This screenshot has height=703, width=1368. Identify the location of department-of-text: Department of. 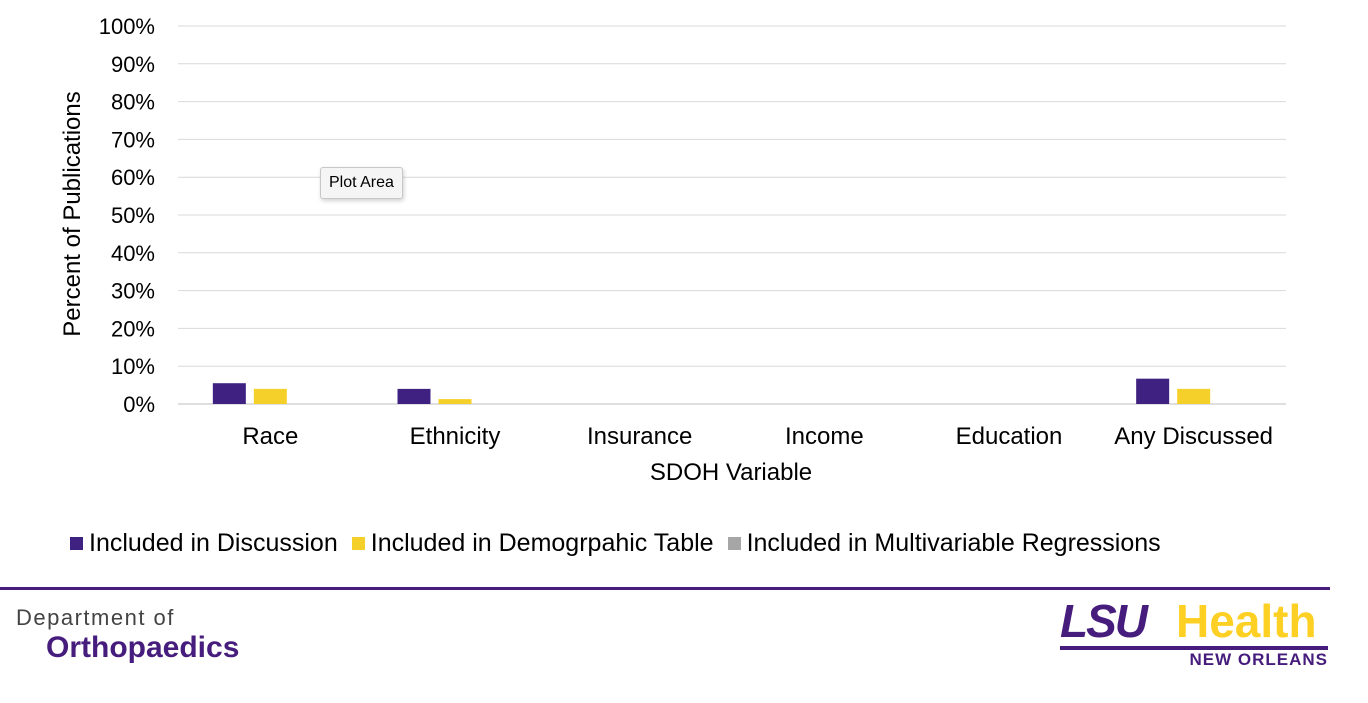
(95, 617).